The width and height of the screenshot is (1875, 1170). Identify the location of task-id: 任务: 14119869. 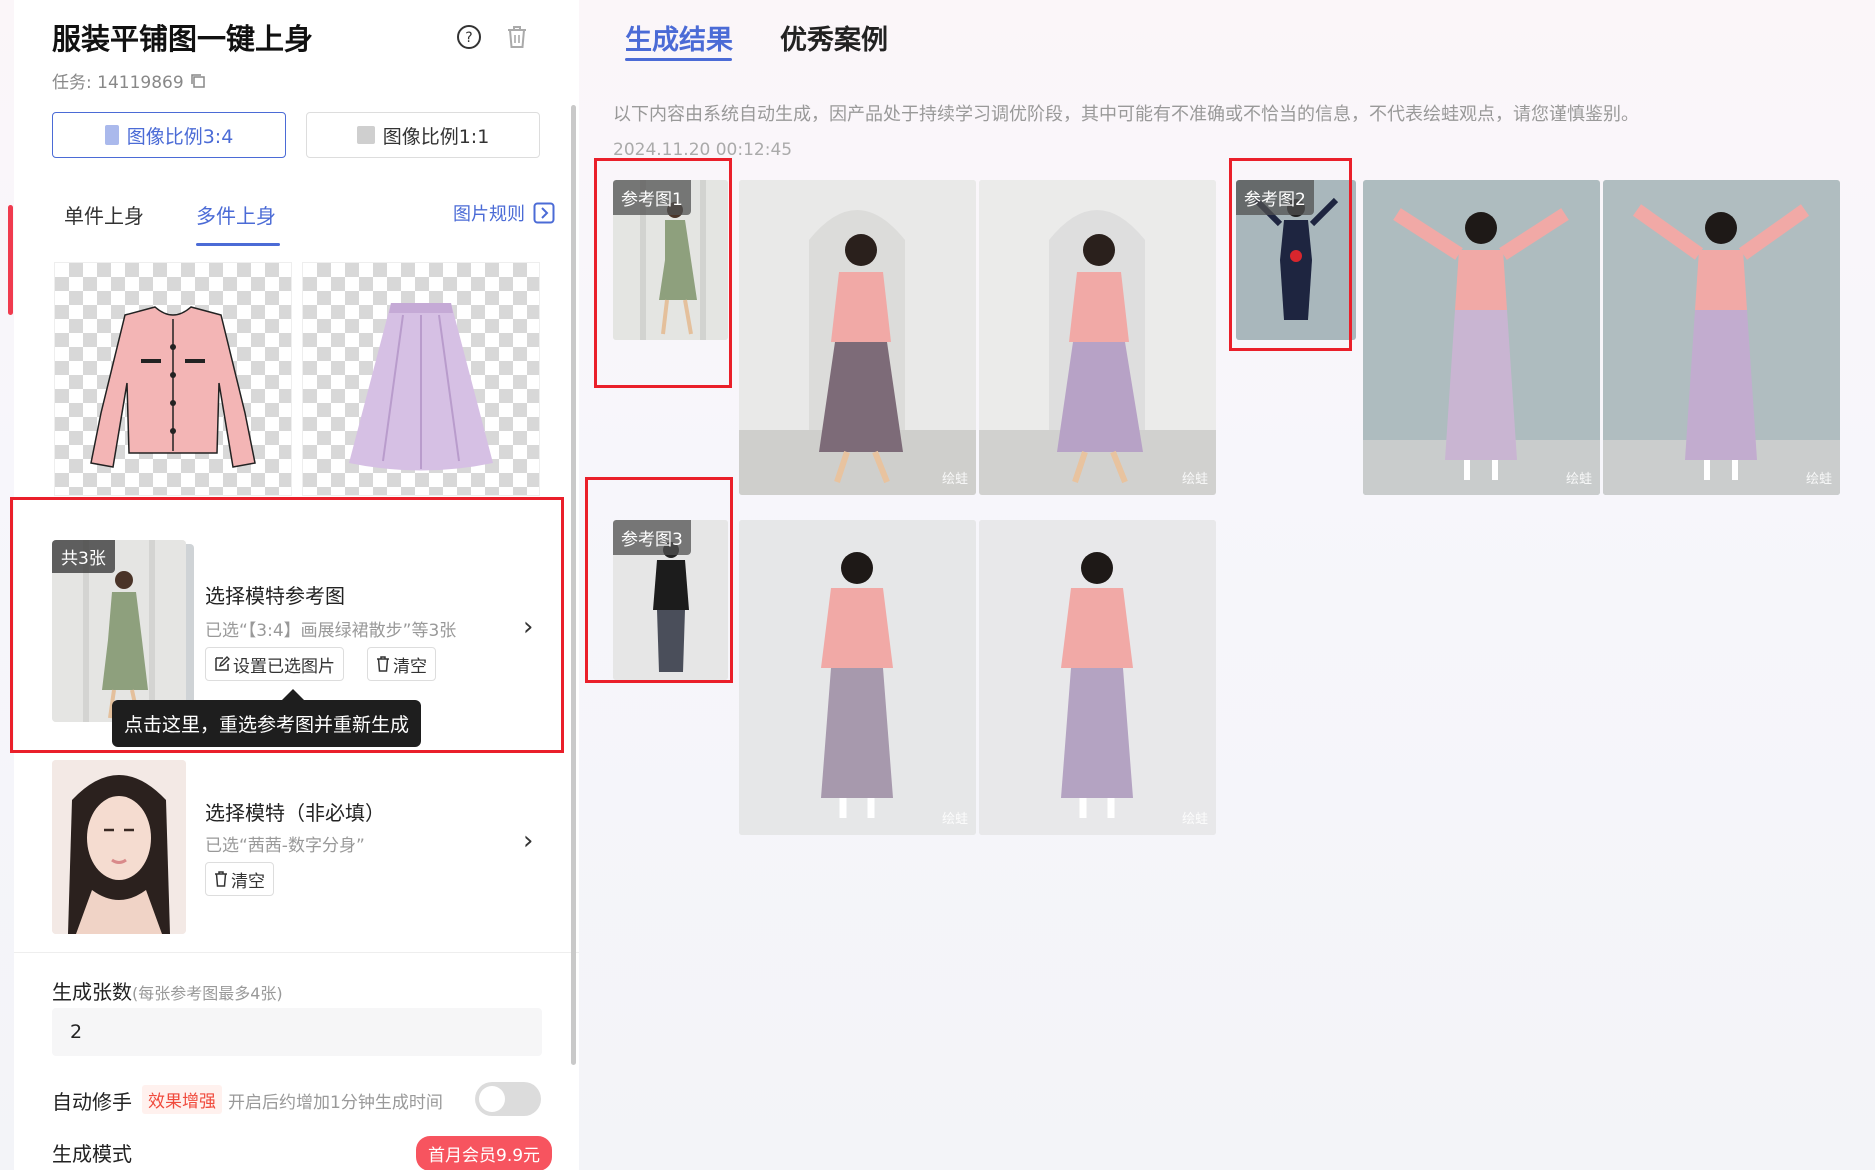
(129, 80).